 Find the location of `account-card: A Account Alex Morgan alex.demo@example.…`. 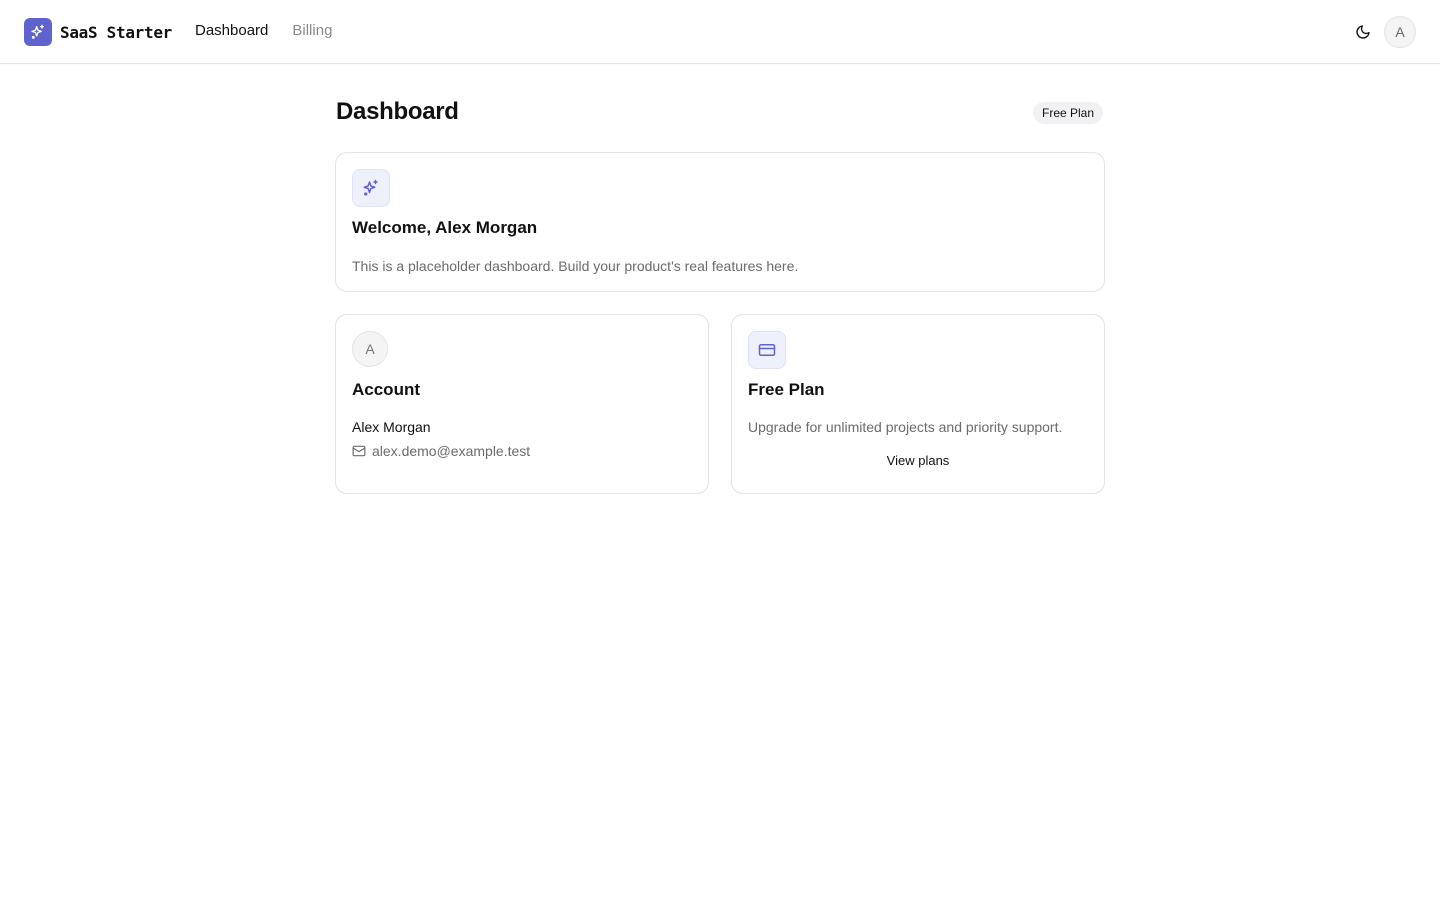

account-card: A Account Alex Morgan alex.demo@example.… is located at coordinates (522, 404).